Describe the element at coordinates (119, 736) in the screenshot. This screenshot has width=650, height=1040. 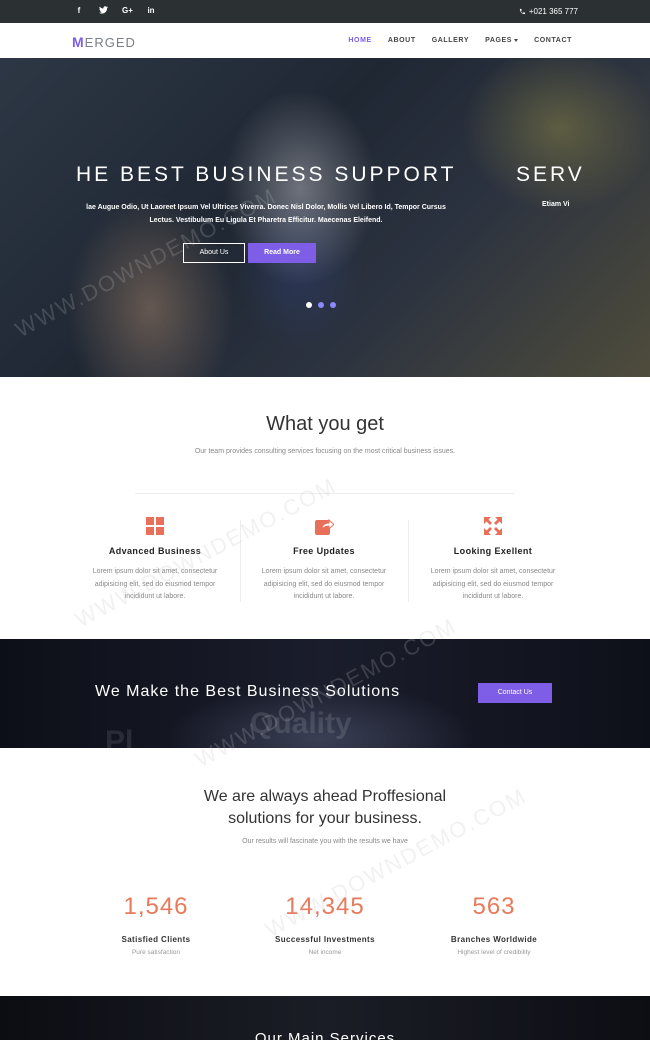
I see `background-text: Pl` at that location.